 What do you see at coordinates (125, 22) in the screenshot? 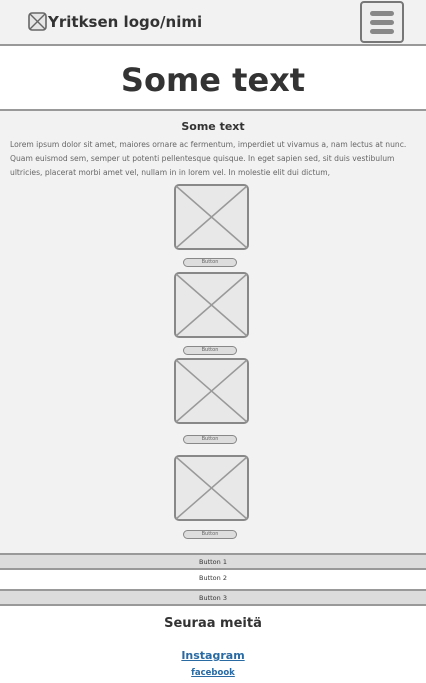
I see `company-logo-name: Yritksen logo/nimi` at bounding box center [125, 22].